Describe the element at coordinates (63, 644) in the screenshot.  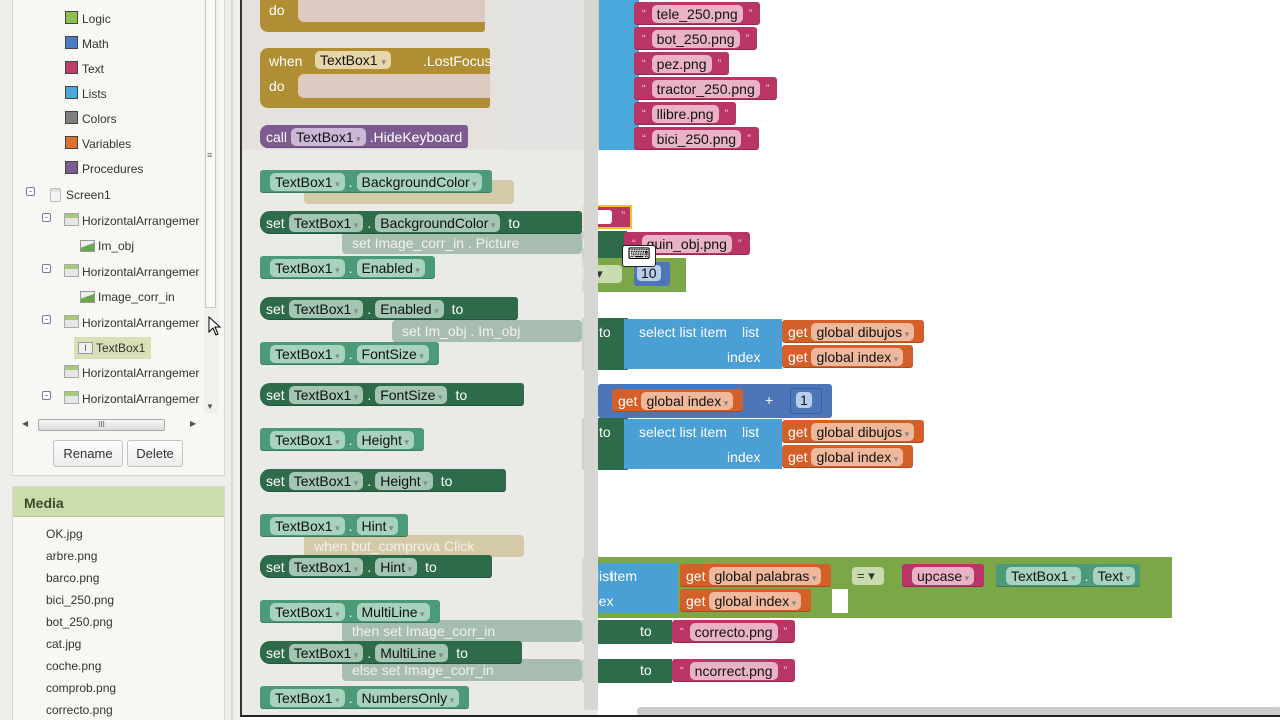
I see `media-file: cat.jpg` at that location.